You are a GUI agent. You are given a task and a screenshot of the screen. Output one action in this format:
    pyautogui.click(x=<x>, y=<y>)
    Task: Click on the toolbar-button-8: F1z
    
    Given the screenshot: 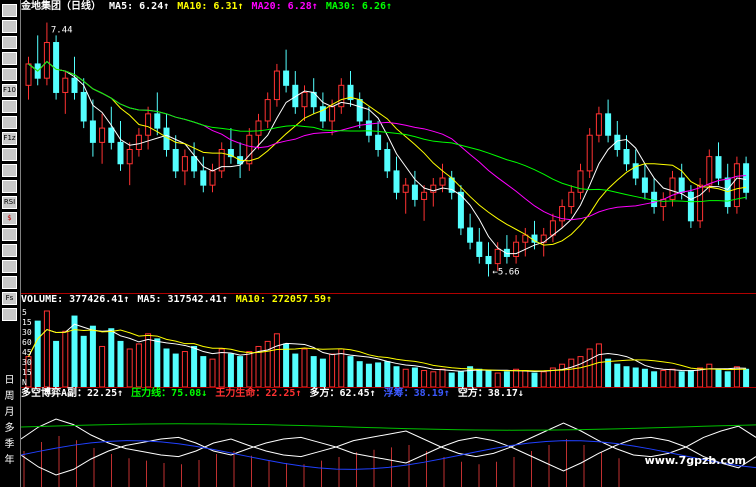 What is the action you would take?
    pyautogui.click(x=9, y=138)
    